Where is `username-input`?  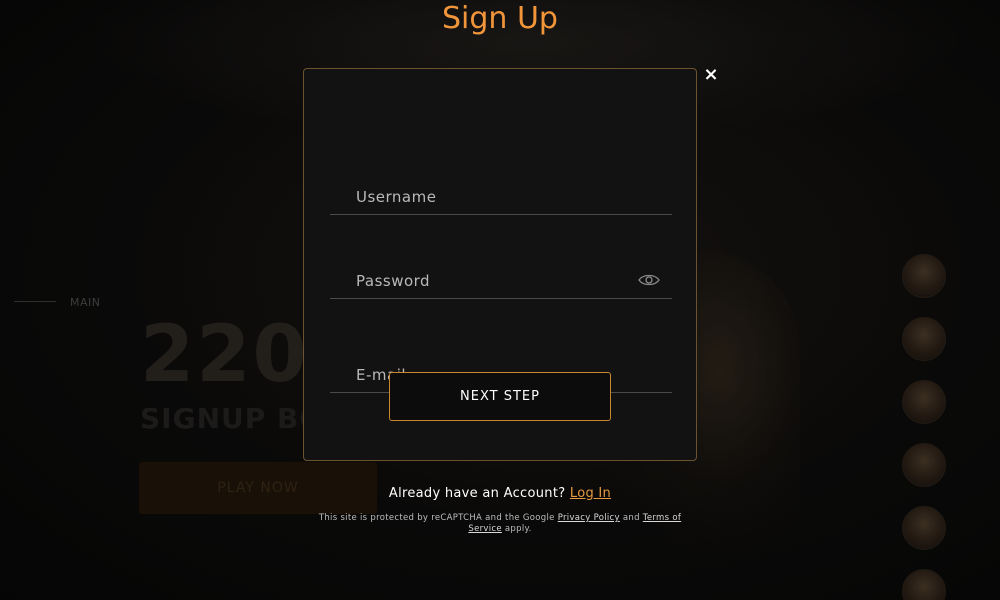
username-input is located at coordinates (501, 192).